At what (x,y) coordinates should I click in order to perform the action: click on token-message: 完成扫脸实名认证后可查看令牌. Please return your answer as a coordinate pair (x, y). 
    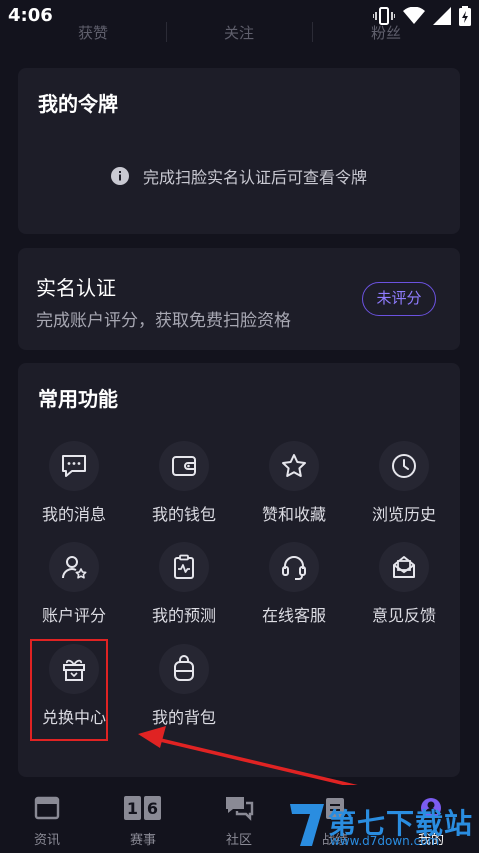
    Looking at the image, I should click on (239, 176).